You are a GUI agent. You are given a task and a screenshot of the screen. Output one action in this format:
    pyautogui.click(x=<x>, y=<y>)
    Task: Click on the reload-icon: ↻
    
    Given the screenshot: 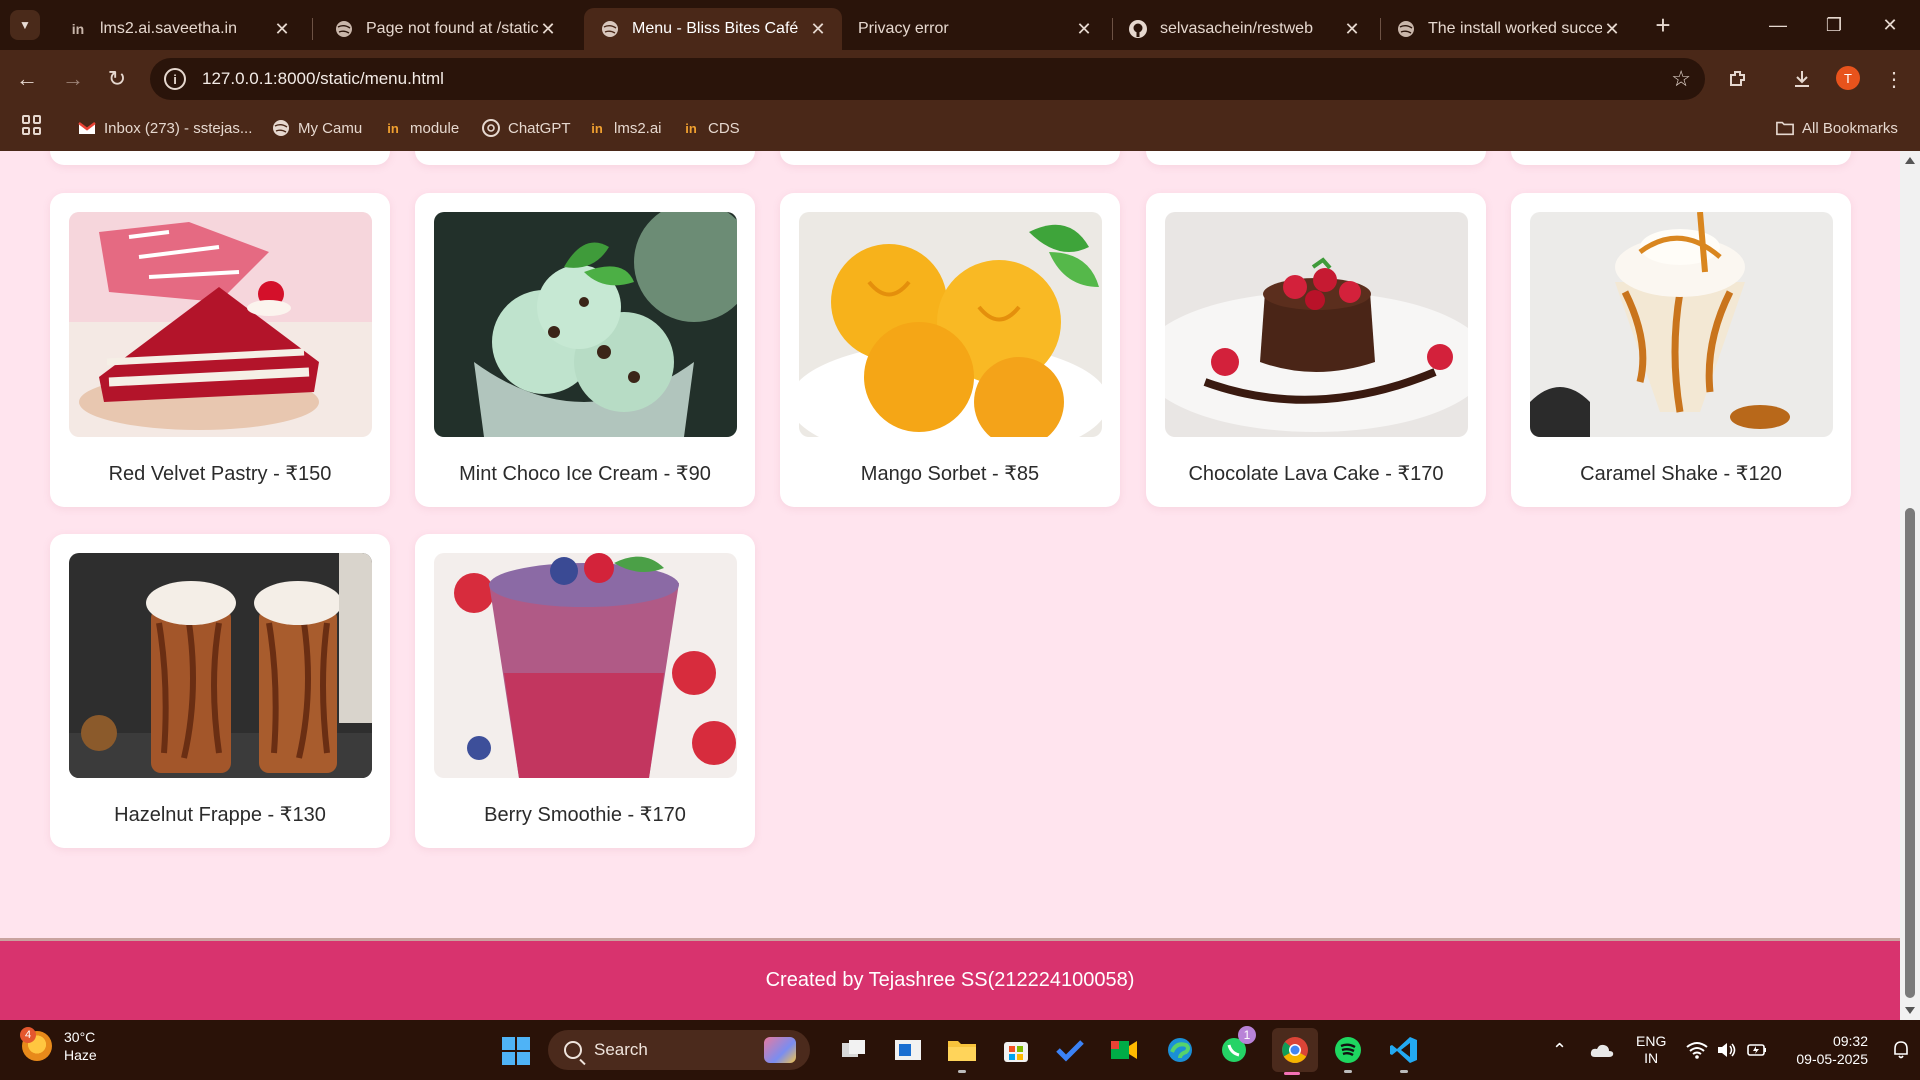 What is the action you would take?
    pyautogui.click(x=117, y=78)
    